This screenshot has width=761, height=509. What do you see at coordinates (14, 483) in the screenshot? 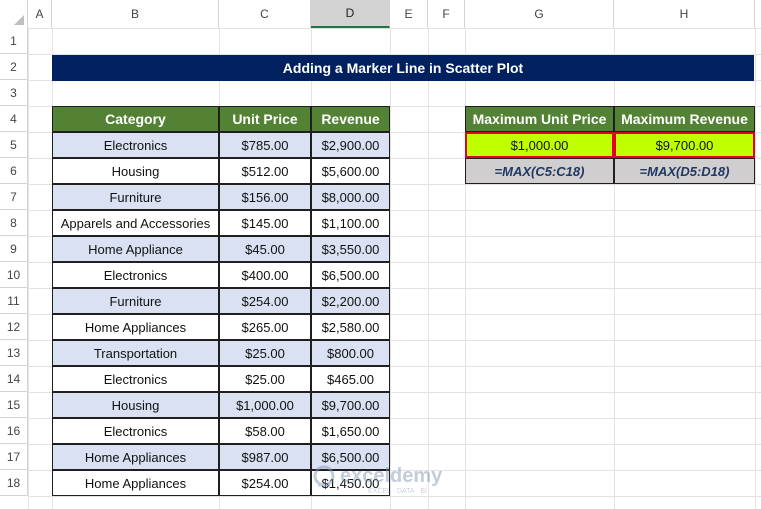
I see `row-header-18: 18` at bounding box center [14, 483].